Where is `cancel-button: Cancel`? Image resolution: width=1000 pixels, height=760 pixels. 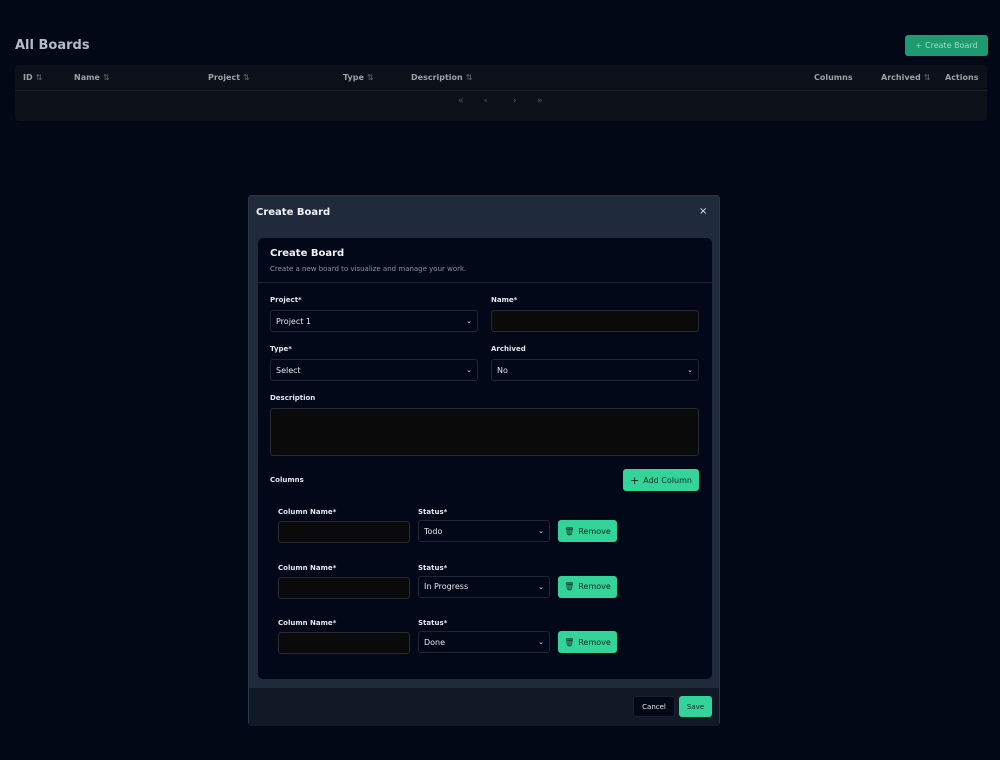 cancel-button: Cancel is located at coordinates (654, 706).